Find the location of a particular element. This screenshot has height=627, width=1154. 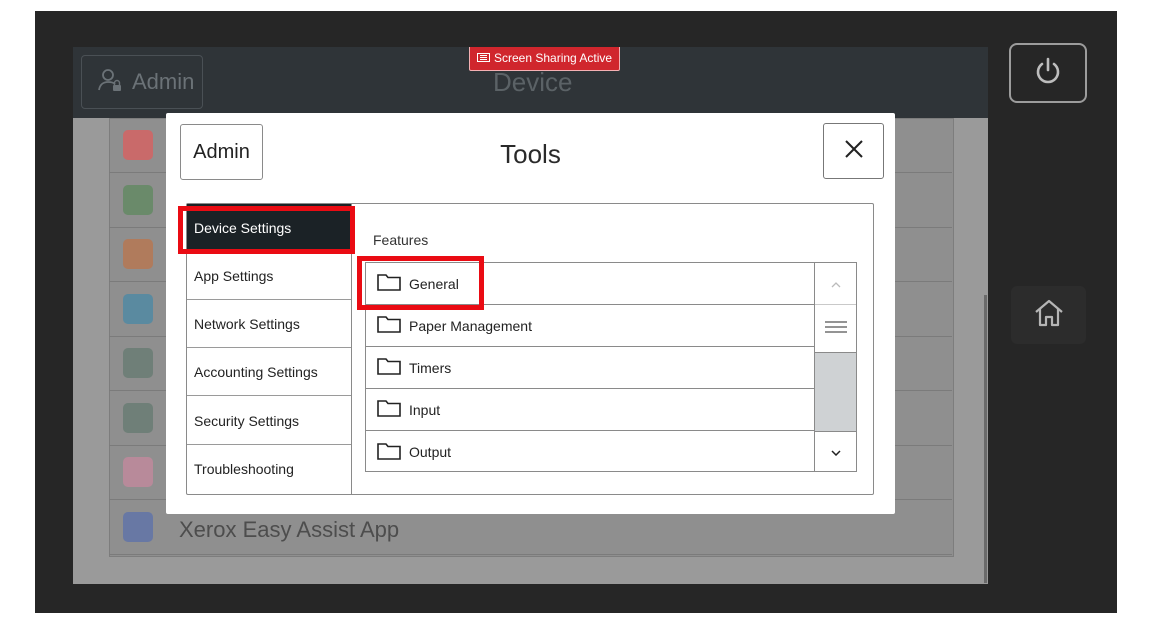

feature-item-output: Output is located at coordinates (590, 452).